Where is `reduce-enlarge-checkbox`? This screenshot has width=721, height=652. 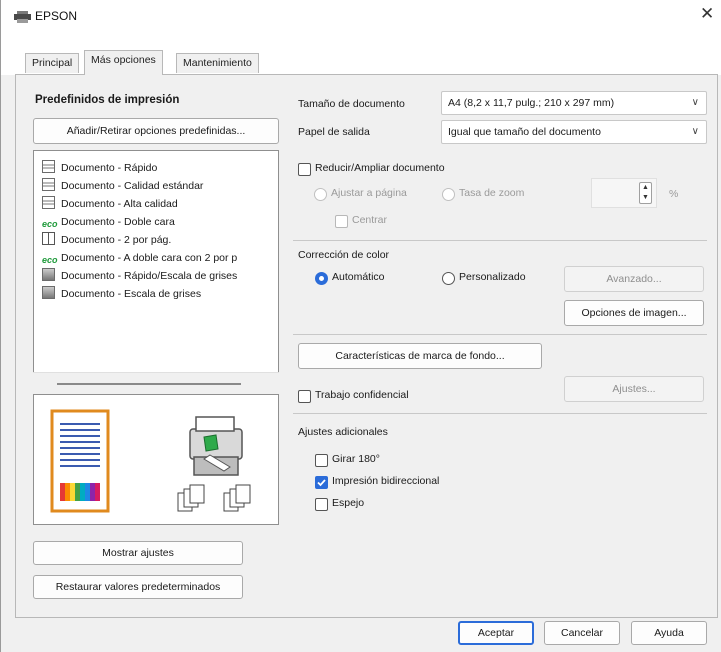
reduce-enlarge-checkbox is located at coordinates (304, 169).